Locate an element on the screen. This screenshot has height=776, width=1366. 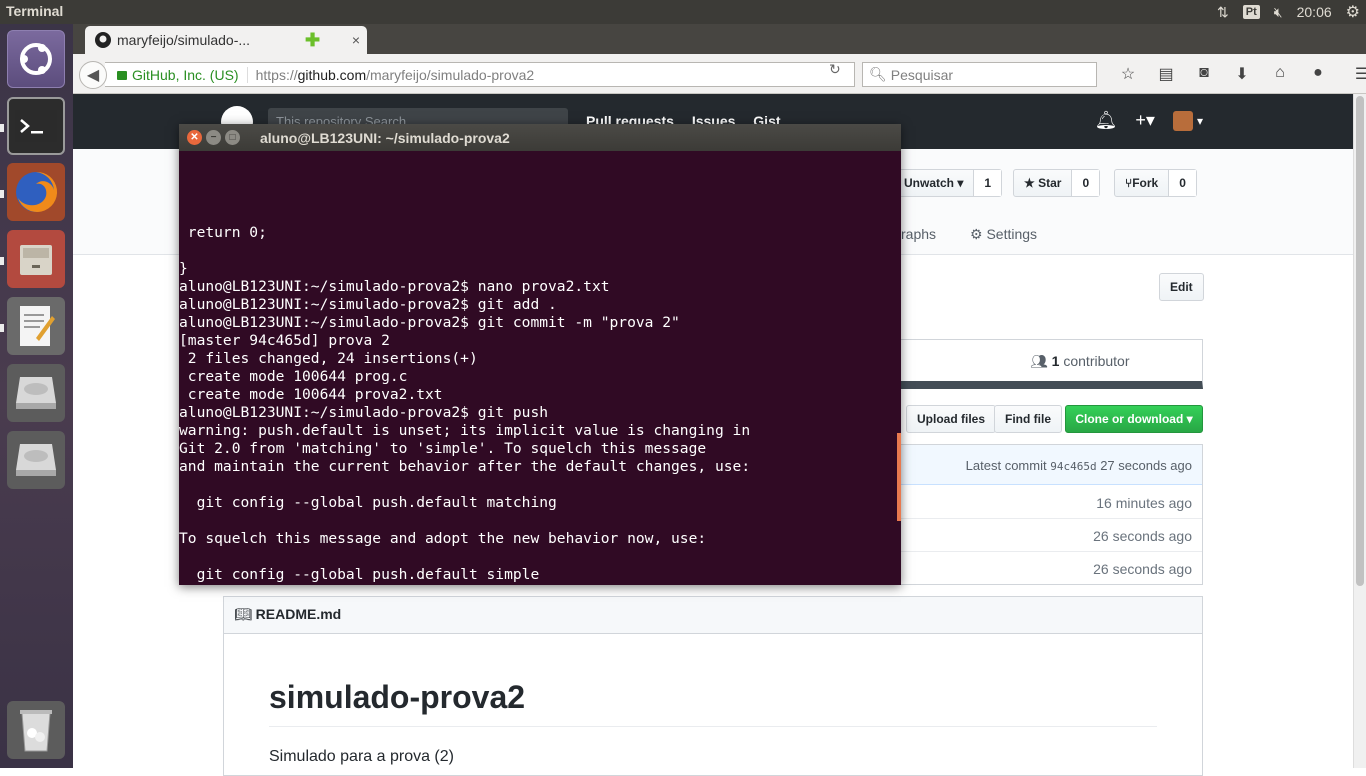
active-app-name: Terminal is located at coordinates (35, 11).